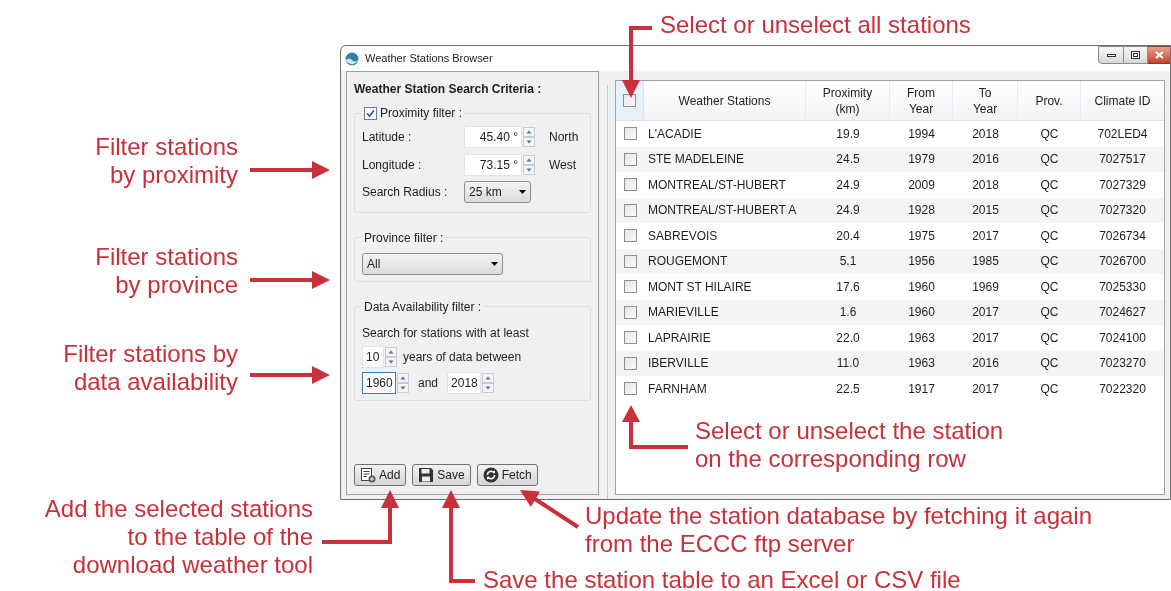 This screenshot has height=591, width=1171. Describe the element at coordinates (847, 100) in the screenshot. I see `column-header: Proximity (km)` at that location.